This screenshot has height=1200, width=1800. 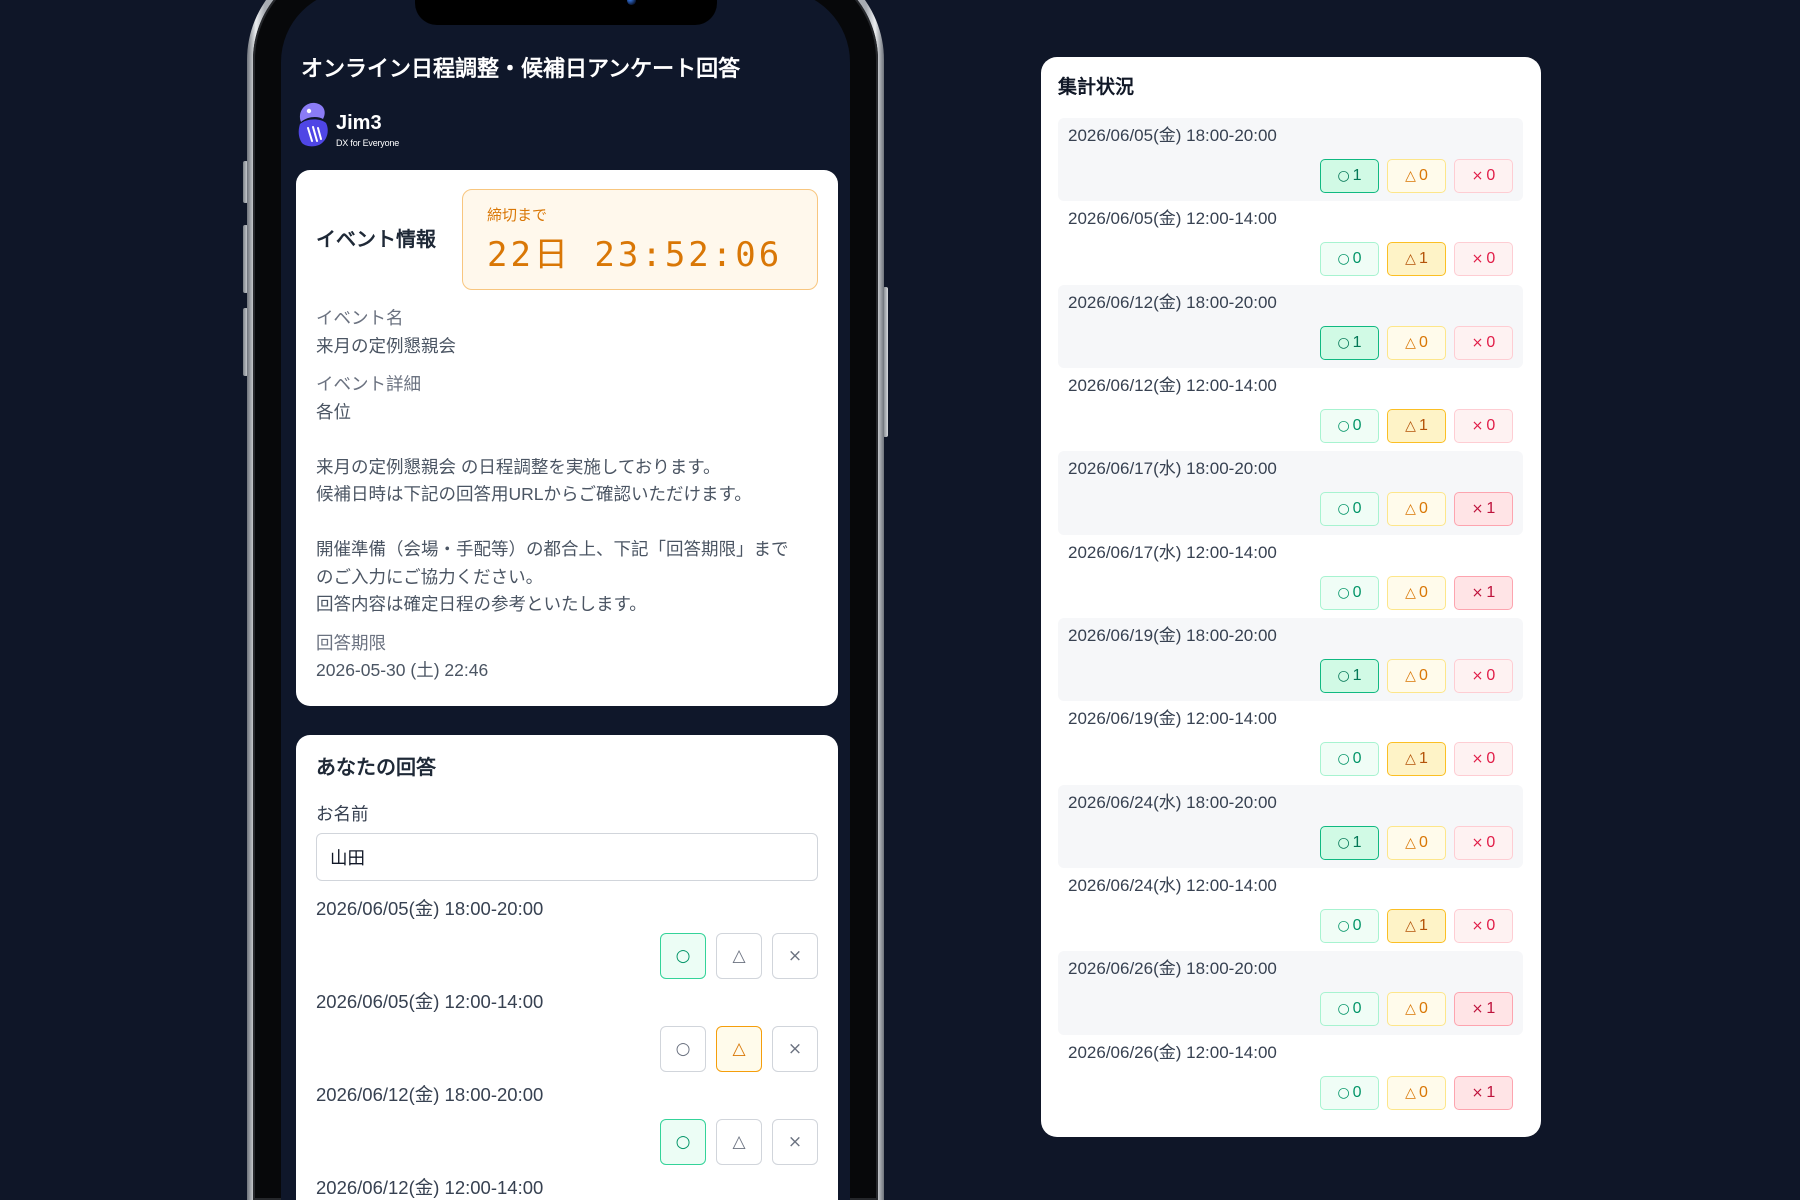 What do you see at coordinates (351, 642) in the screenshot?
I see `field-label: 回答期限` at bounding box center [351, 642].